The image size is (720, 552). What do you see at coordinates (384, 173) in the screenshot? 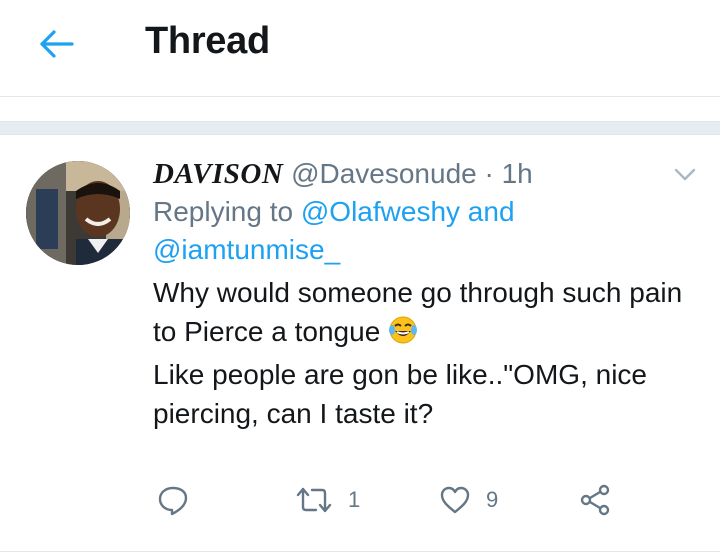
I see `user-handle: @Davesonude` at bounding box center [384, 173].